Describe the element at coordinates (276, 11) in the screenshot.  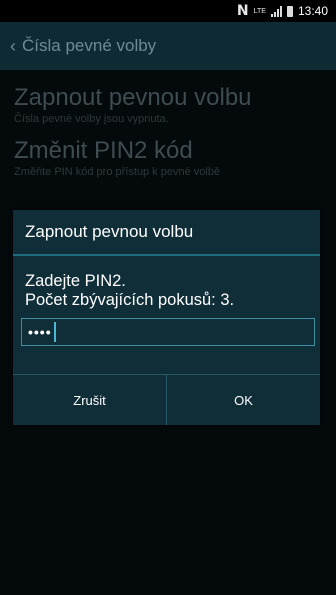
I see `signal-icon` at that location.